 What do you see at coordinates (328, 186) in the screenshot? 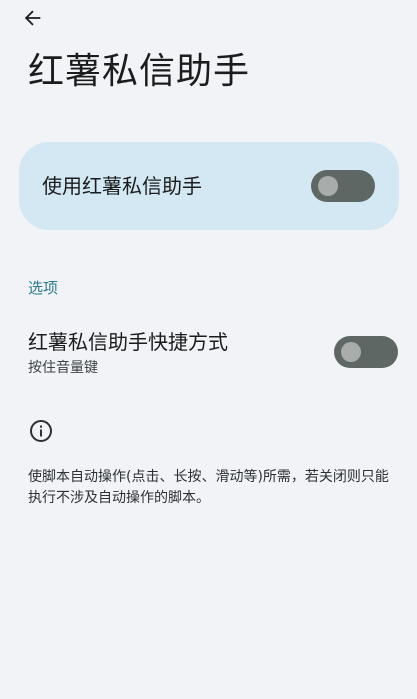
I see `main-switch-thumb` at bounding box center [328, 186].